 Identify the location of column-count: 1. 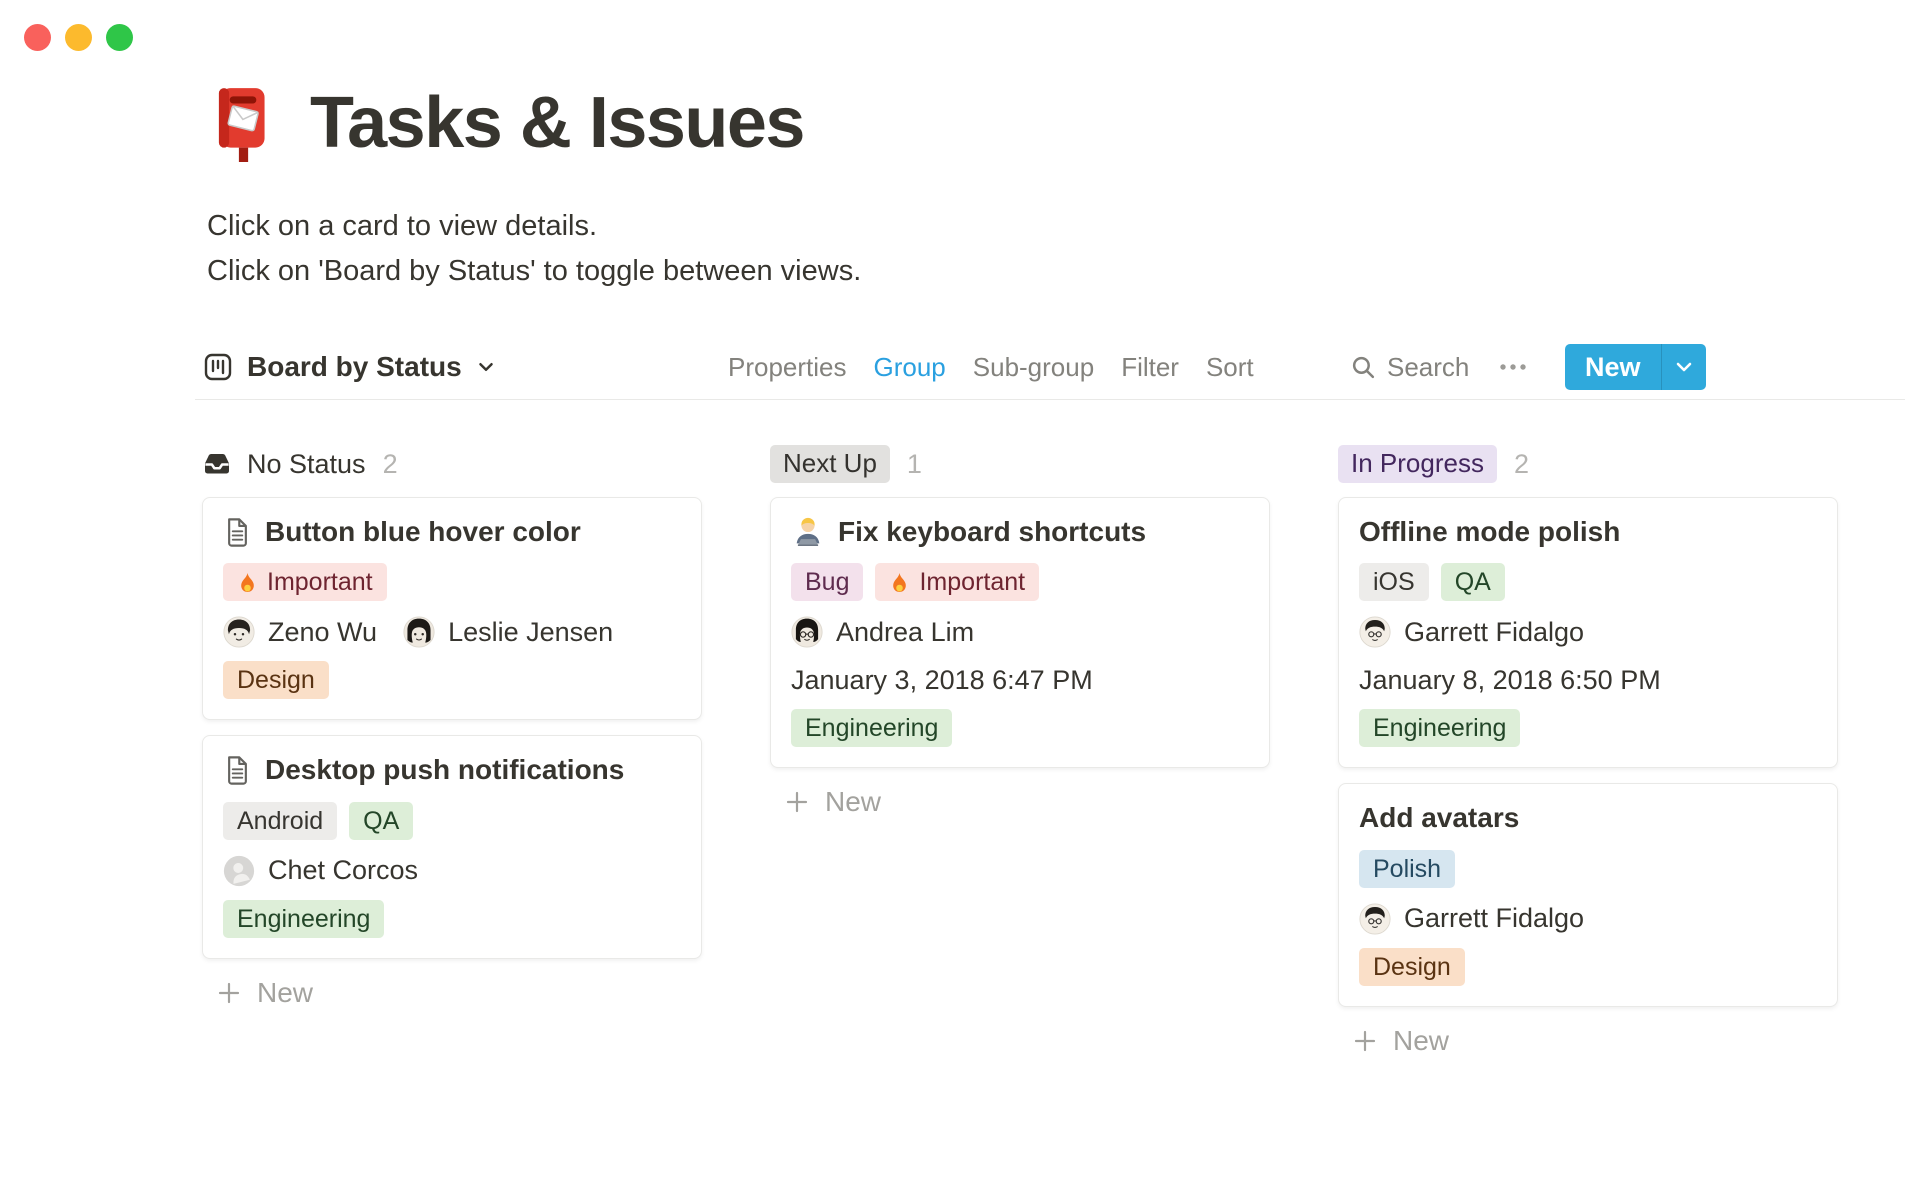
(914, 463).